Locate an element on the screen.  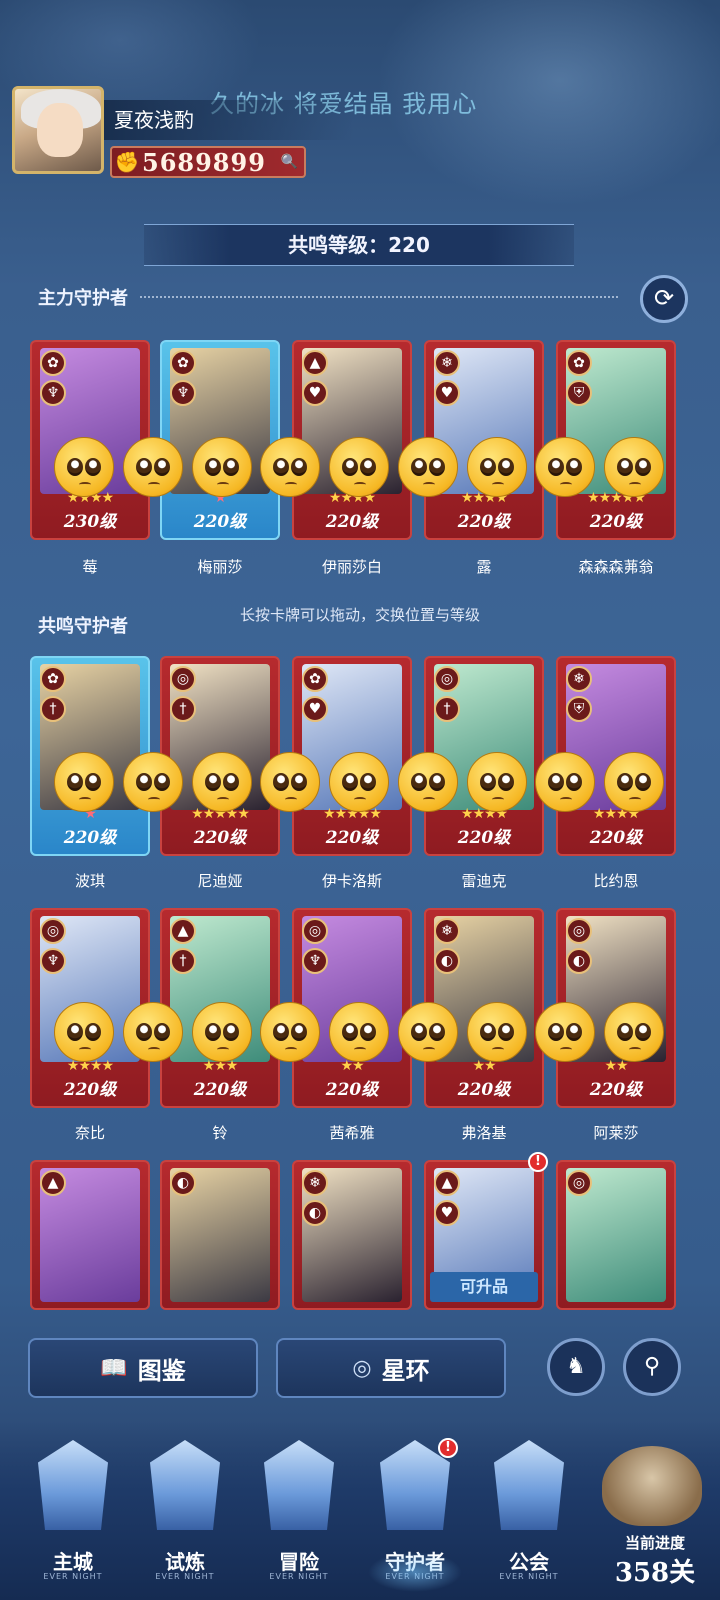
nav-main-city: 主城 EVER NIGHT is located at coordinates (73, 1510).